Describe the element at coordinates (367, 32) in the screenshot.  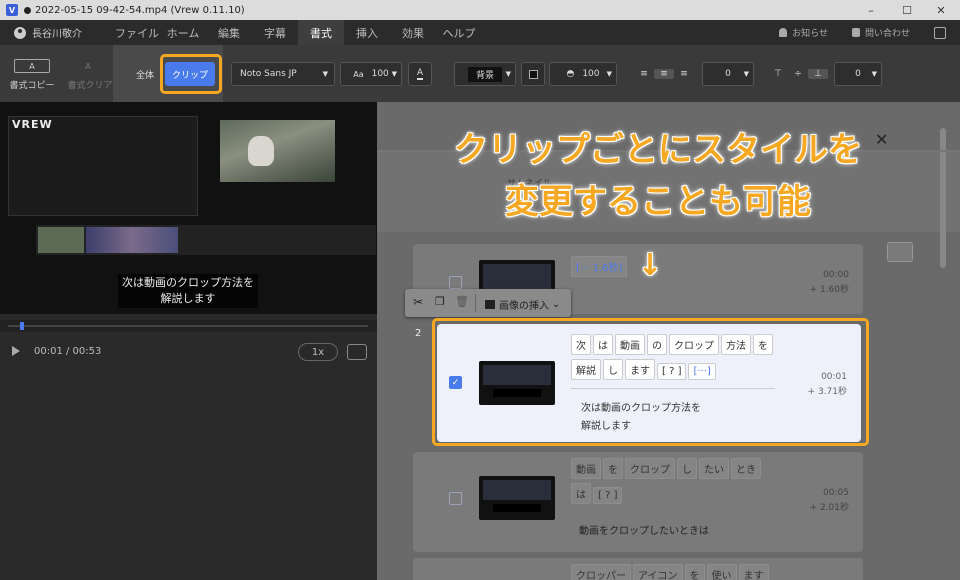
I see `tab-insert: 挿入` at that location.